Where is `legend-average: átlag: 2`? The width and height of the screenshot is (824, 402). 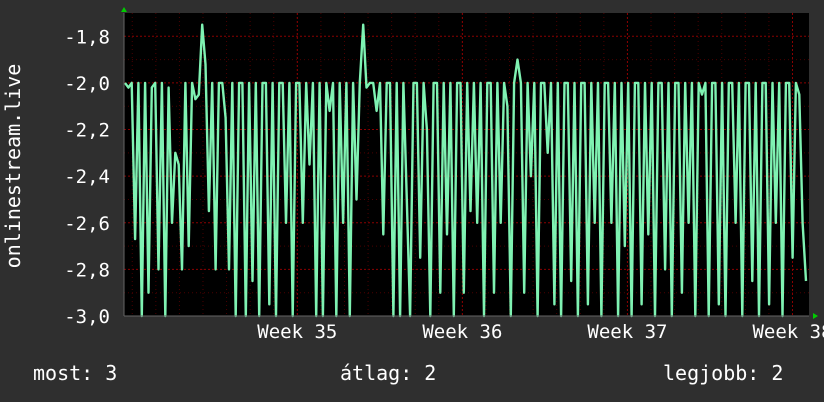
legend-average: átlag: 2 is located at coordinates (388, 373).